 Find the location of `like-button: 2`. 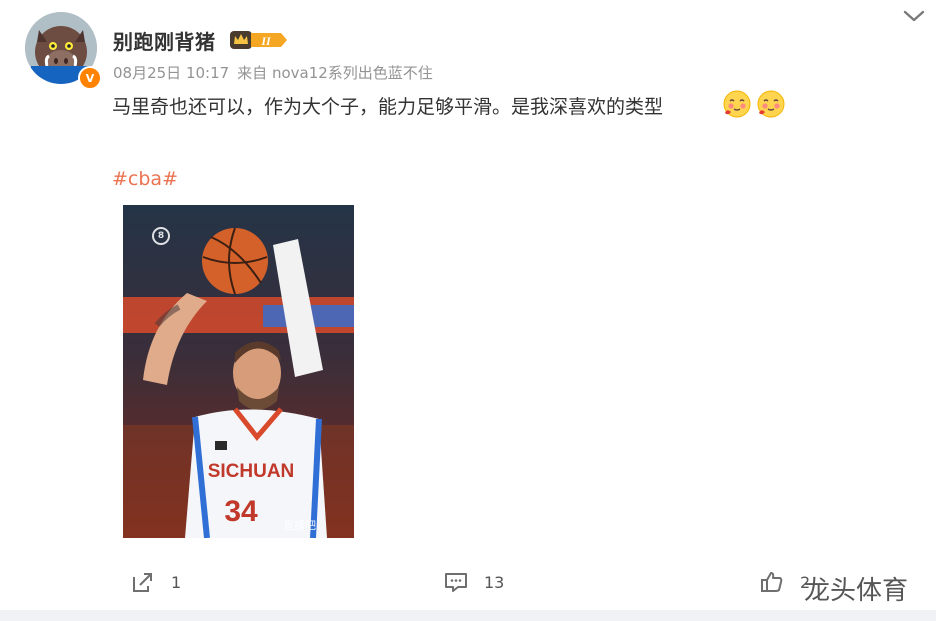

like-button: 2 is located at coordinates (785, 582).